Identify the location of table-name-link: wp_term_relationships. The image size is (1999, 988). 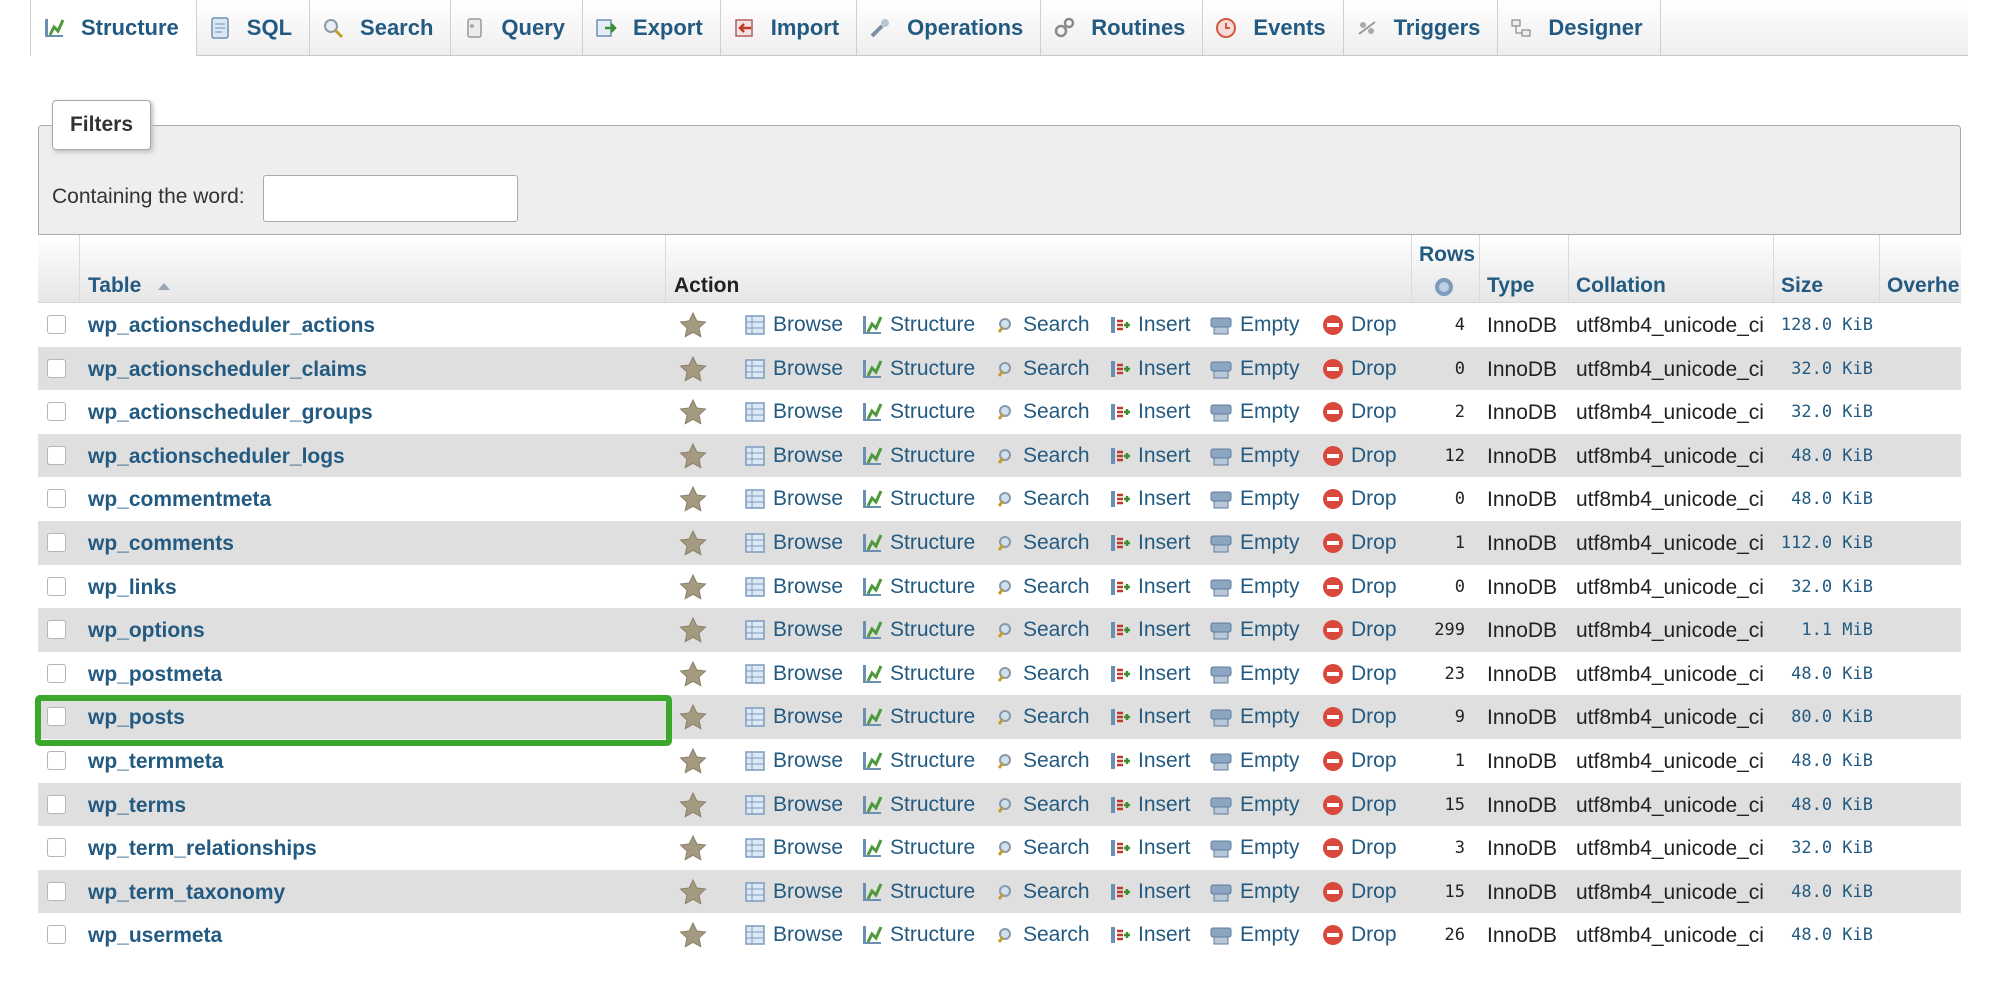
(202, 849).